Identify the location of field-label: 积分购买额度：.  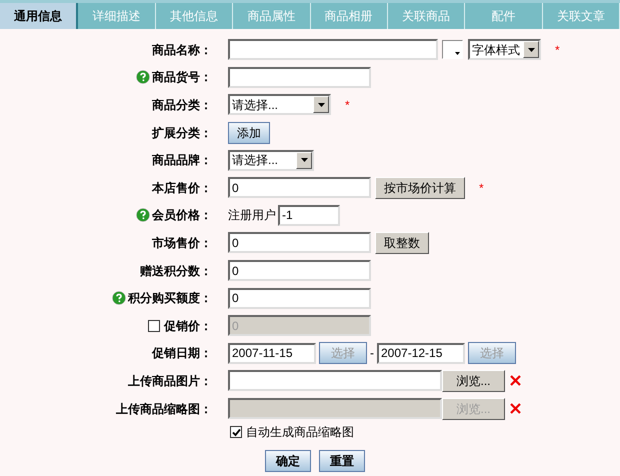
(170, 299).